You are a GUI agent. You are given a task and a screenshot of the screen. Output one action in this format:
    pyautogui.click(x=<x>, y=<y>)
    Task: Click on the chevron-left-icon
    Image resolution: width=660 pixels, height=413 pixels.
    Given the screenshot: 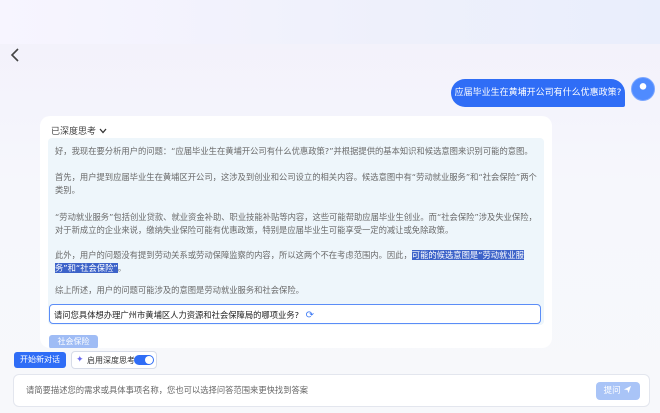 What is the action you would take?
    pyautogui.click(x=14, y=55)
    